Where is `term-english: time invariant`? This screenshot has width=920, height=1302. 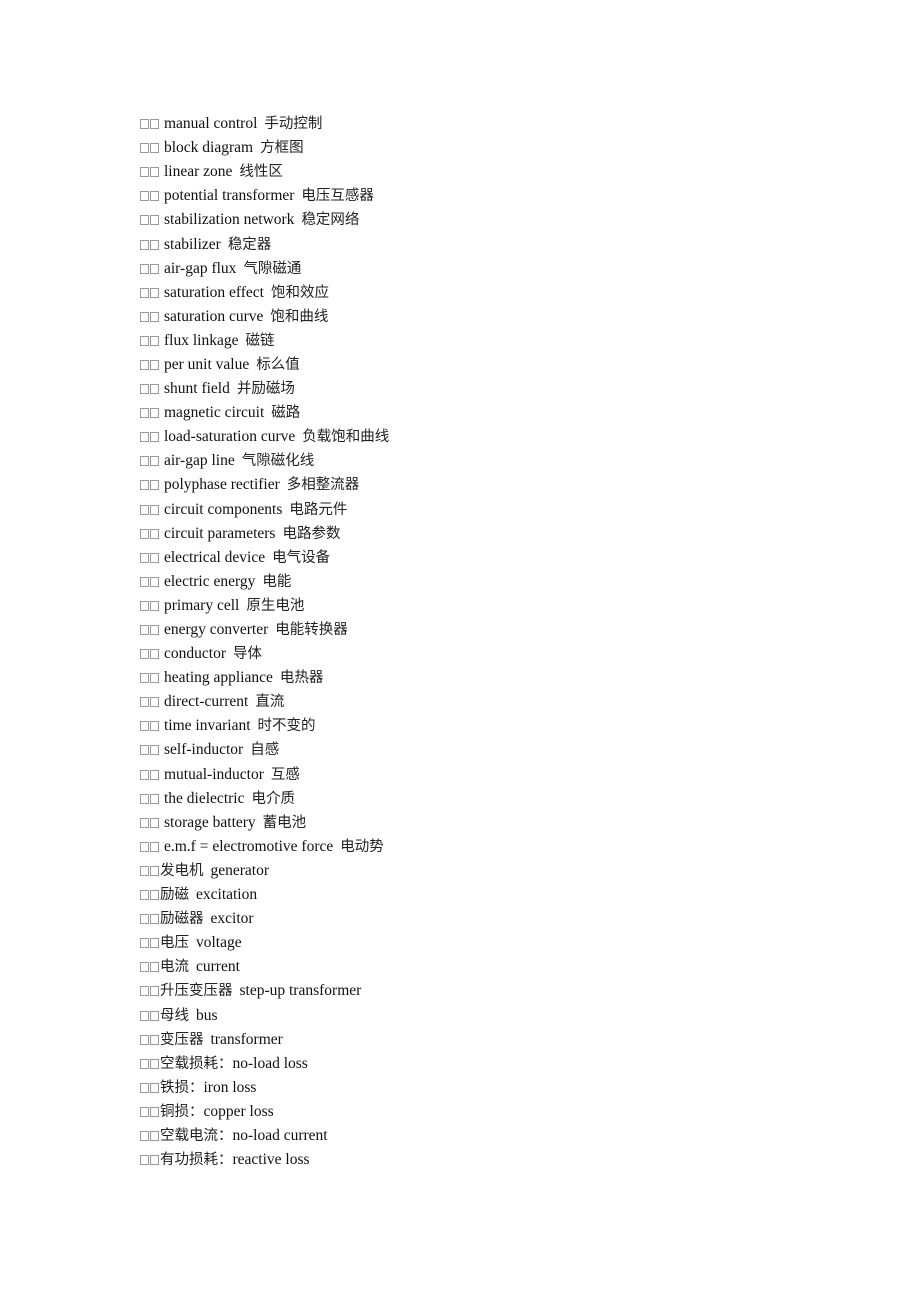
term-english: time invariant is located at coordinates (207, 726).